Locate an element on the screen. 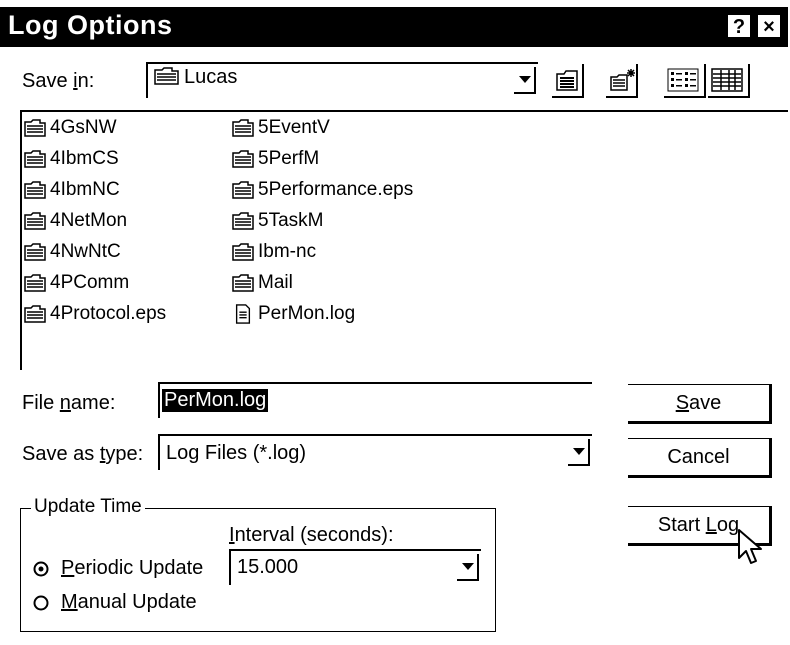 The image size is (790, 645). file-name-value: PerMon.log is located at coordinates (215, 400).